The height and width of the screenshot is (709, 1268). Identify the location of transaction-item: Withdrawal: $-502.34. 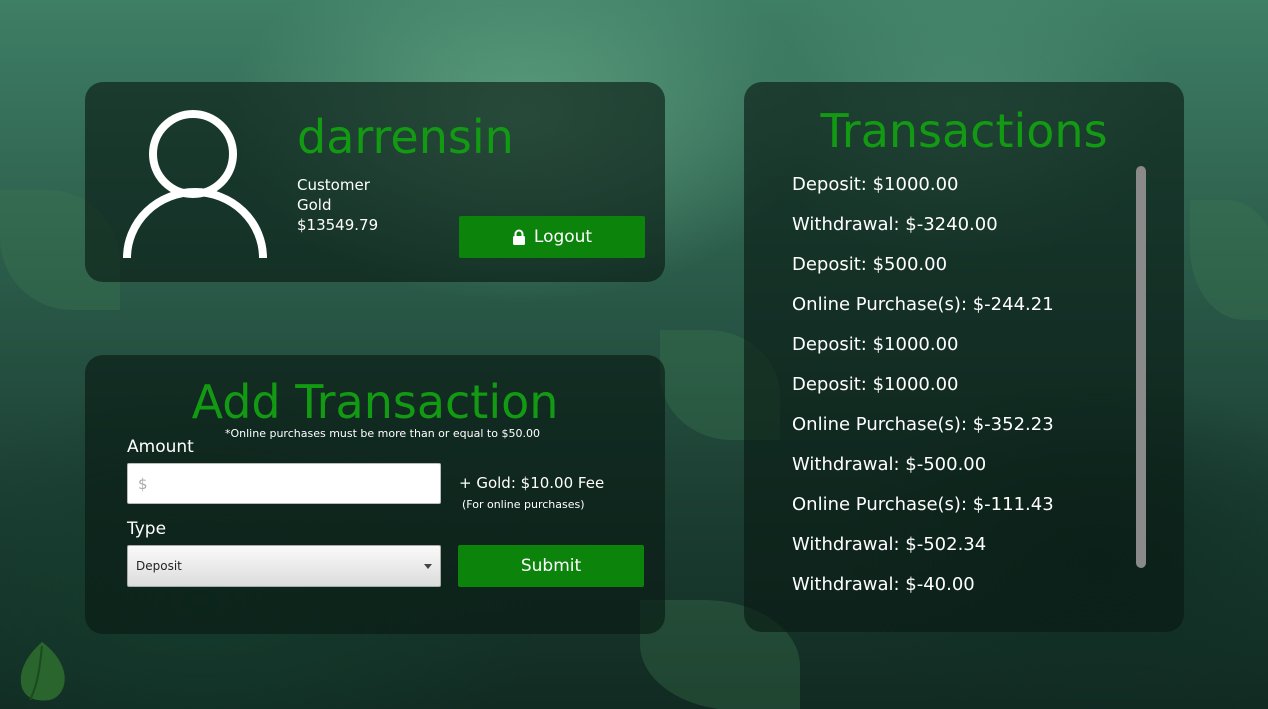
(889, 544).